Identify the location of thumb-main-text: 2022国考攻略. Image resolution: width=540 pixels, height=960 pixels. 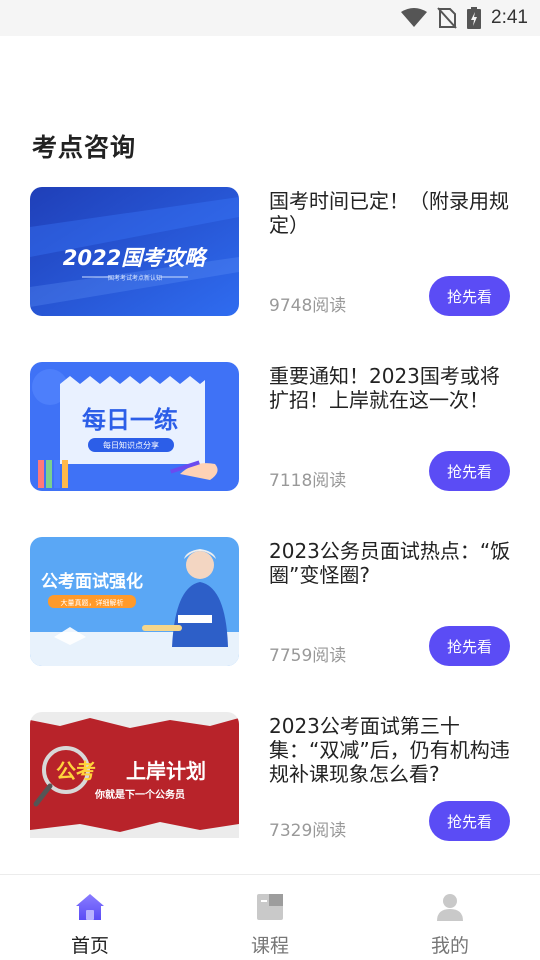
(135, 258).